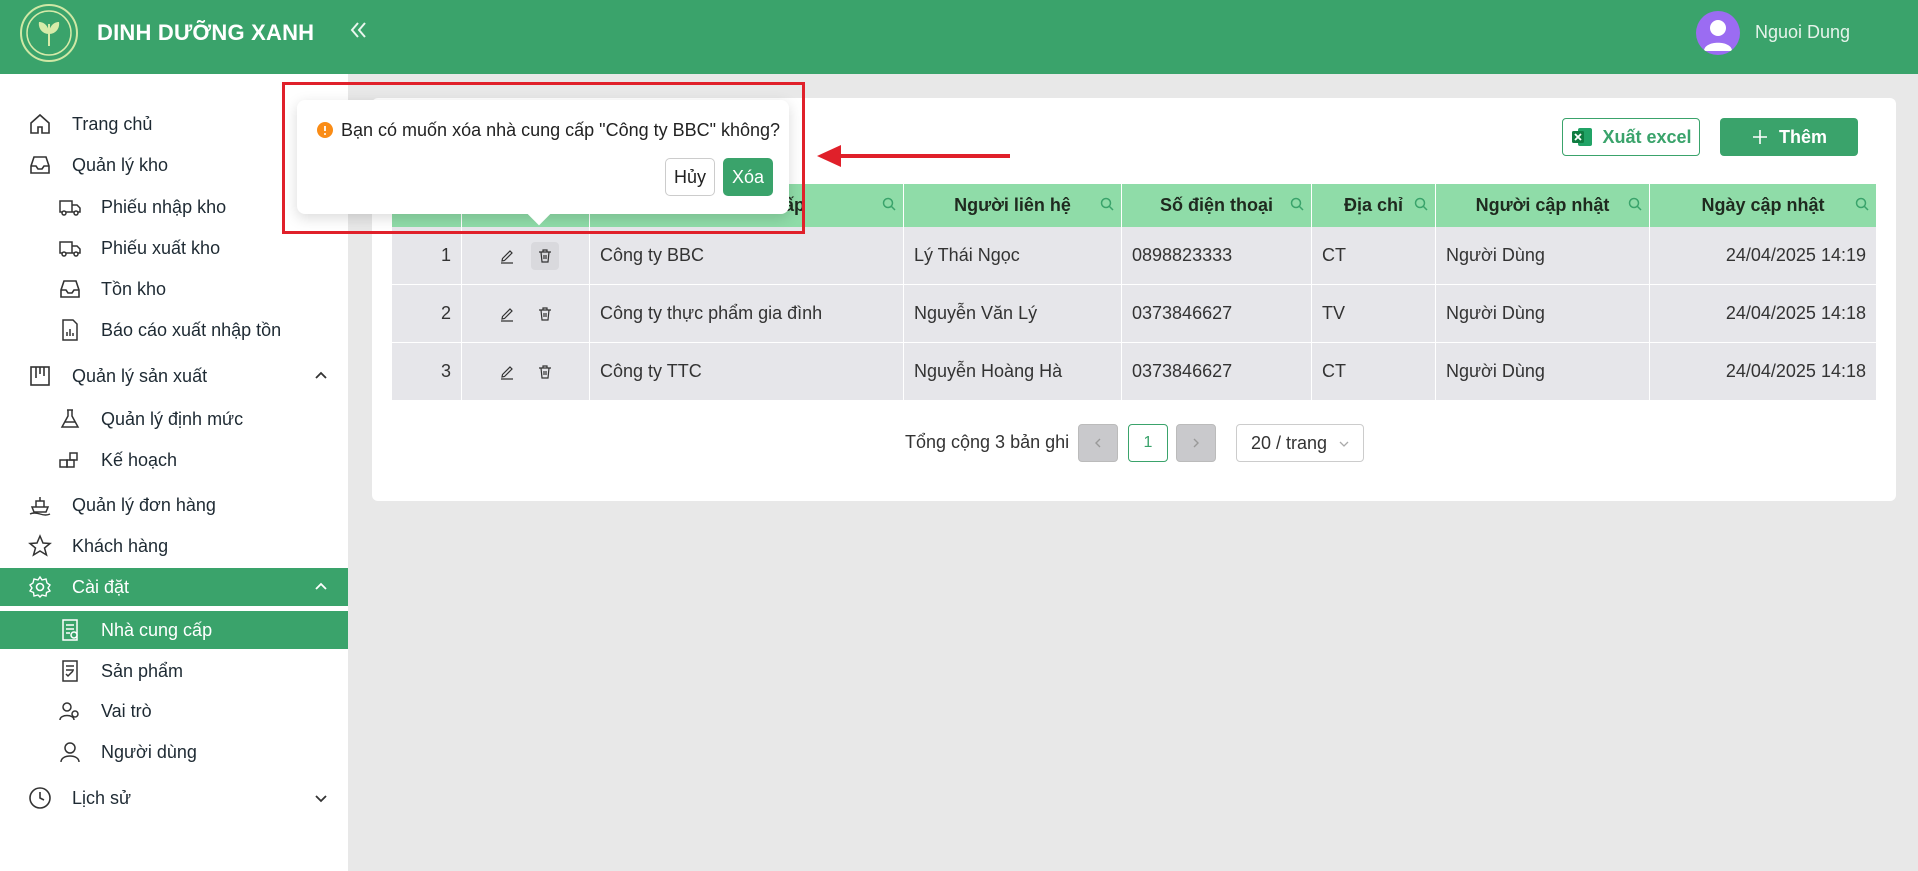 Image resolution: width=1918 pixels, height=871 pixels. Describe the element at coordinates (40, 586) in the screenshot. I see `gear-icon` at that location.